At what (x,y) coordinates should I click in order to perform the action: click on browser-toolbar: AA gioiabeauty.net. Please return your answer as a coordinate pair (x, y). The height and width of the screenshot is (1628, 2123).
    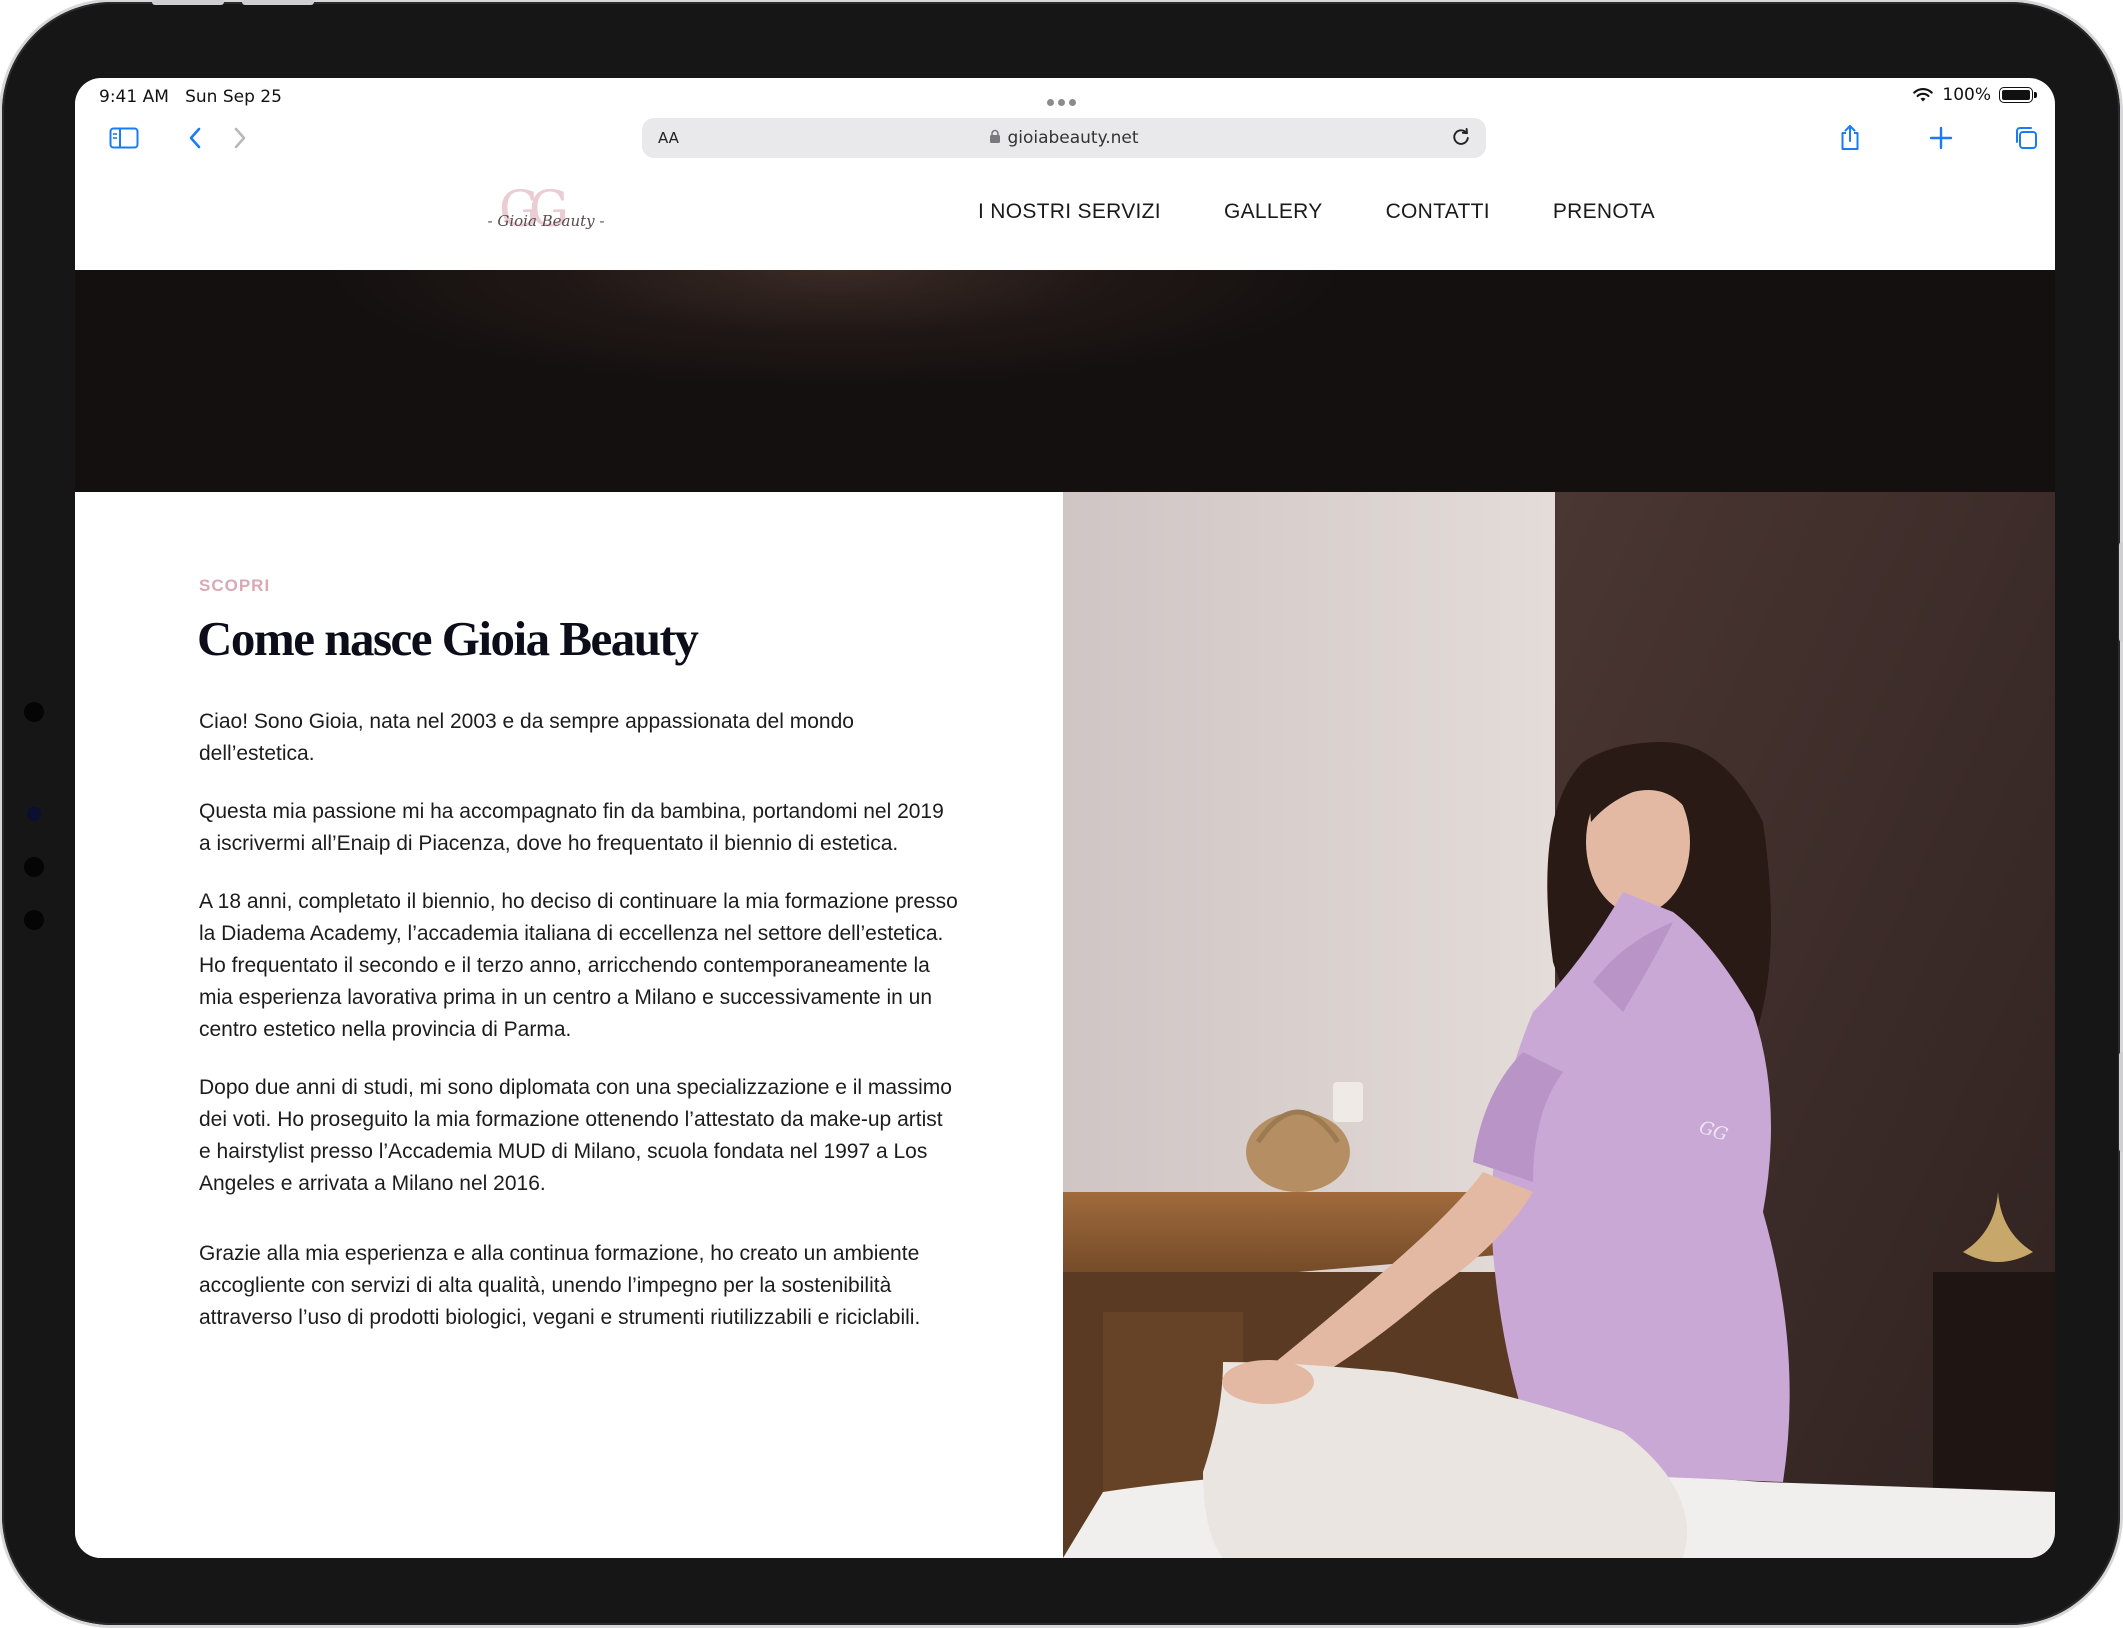
    Looking at the image, I should click on (1065, 138).